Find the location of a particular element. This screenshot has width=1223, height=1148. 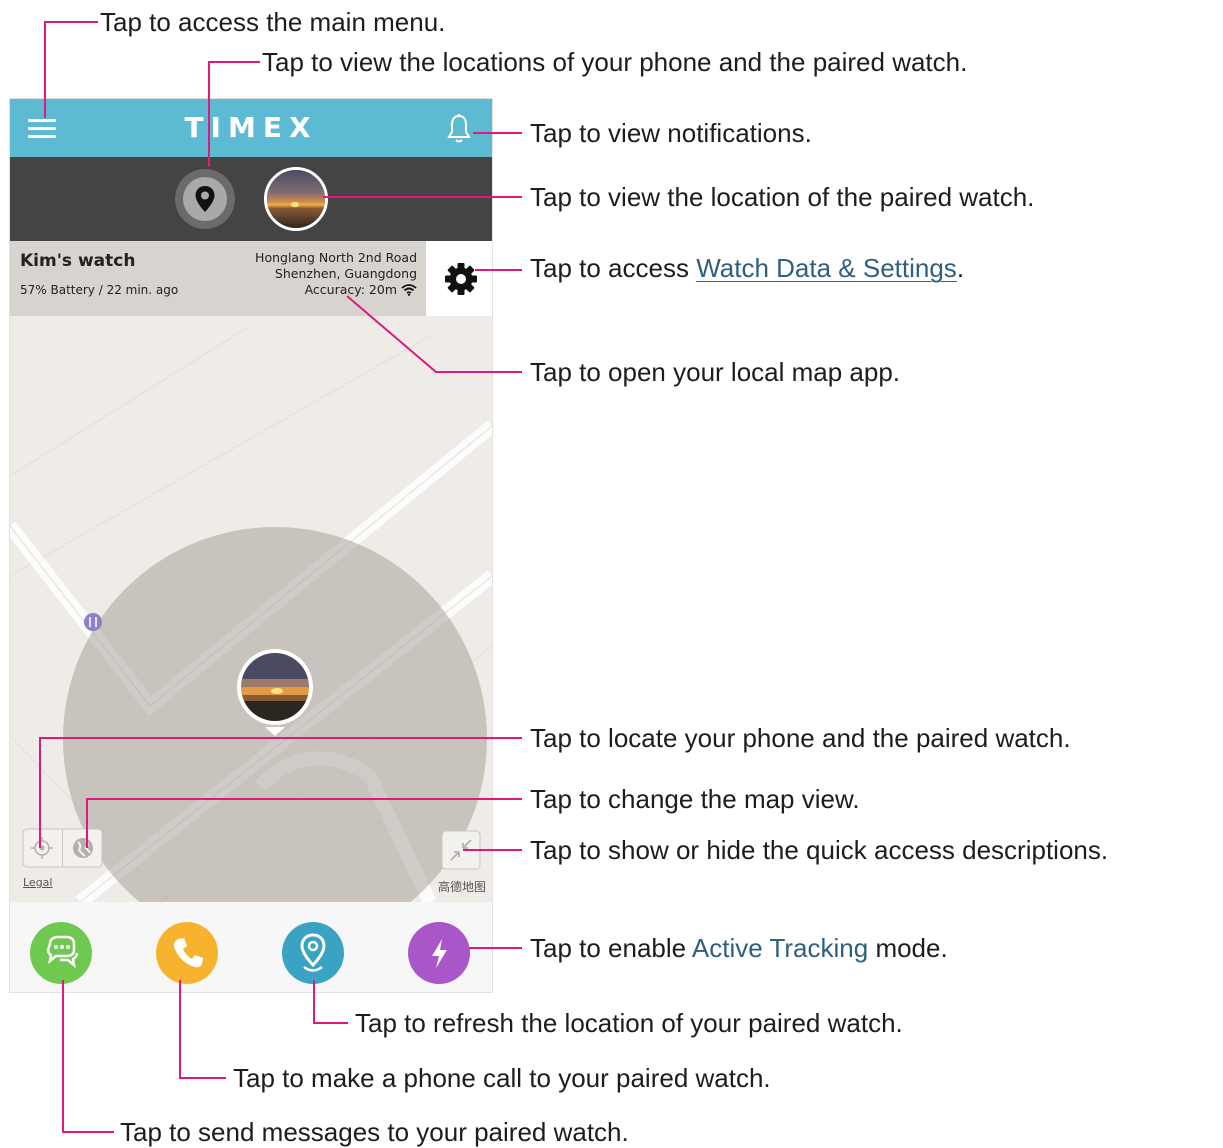

annotation-settings: Tap to access Watch Data & Settings. is located at coordinates (747, 268).